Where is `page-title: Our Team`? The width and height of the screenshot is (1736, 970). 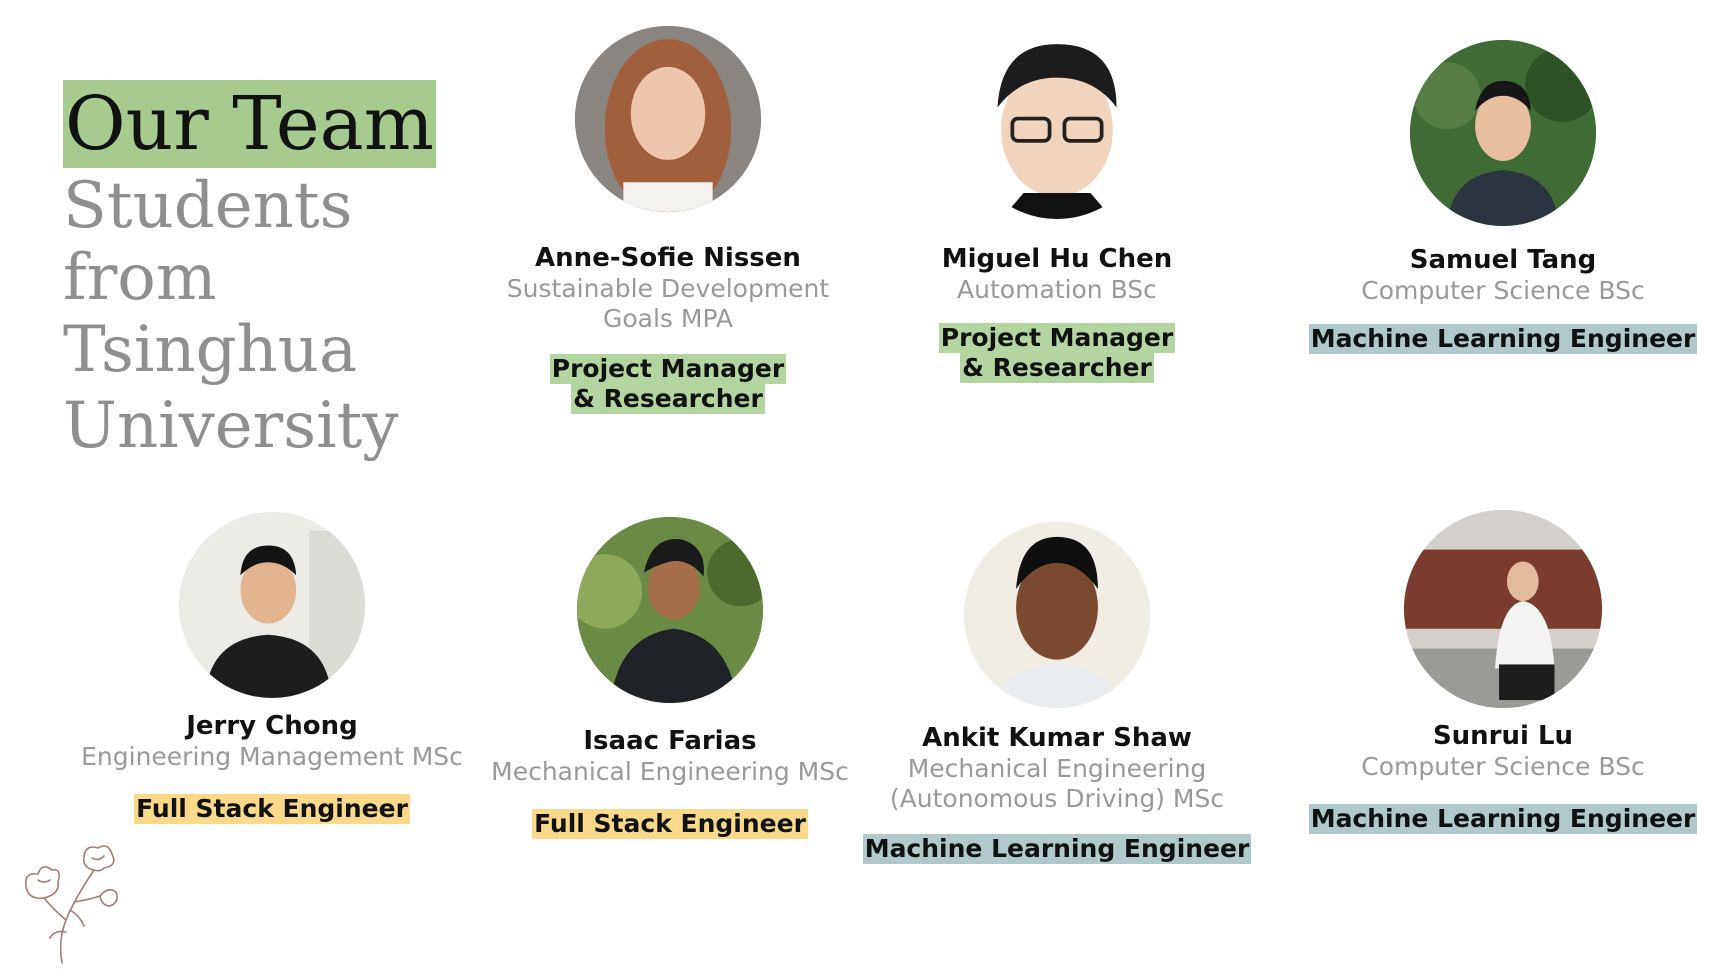
page-title: Our Team is located at coordinates (249, 124).